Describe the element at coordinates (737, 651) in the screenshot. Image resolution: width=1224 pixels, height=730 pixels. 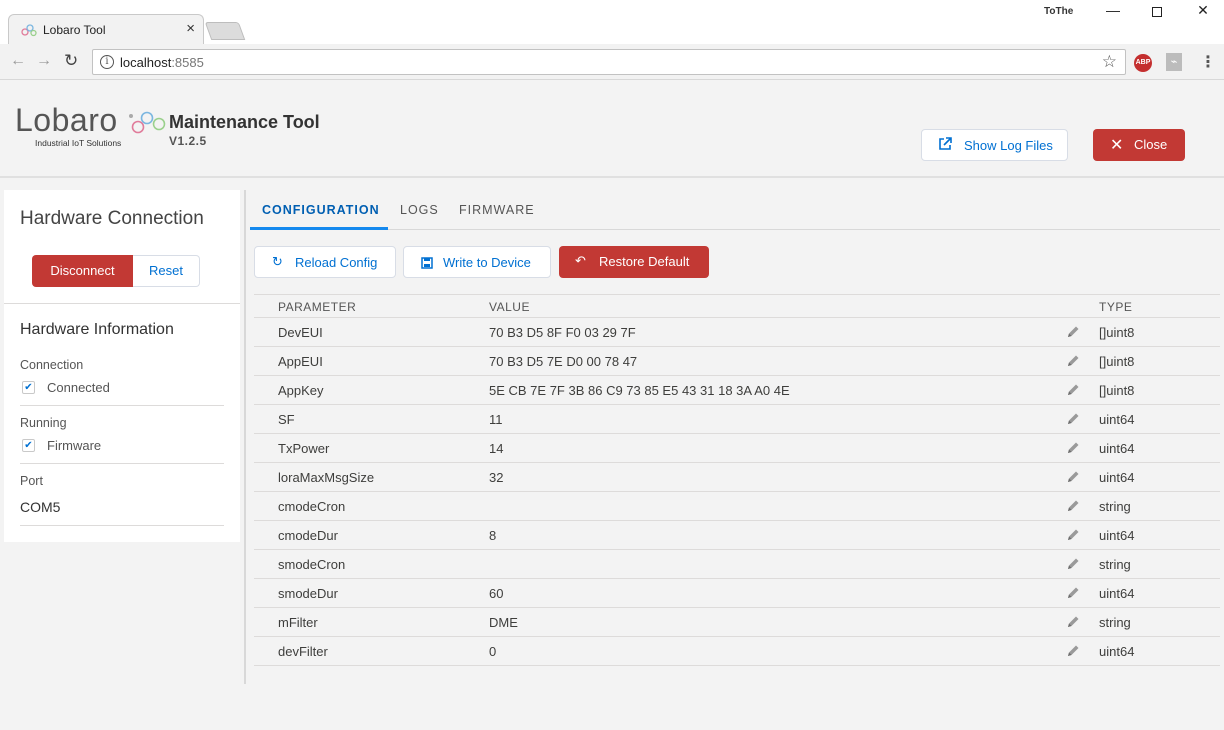
I see `table-row: devFilter 0 uint64` at that location.